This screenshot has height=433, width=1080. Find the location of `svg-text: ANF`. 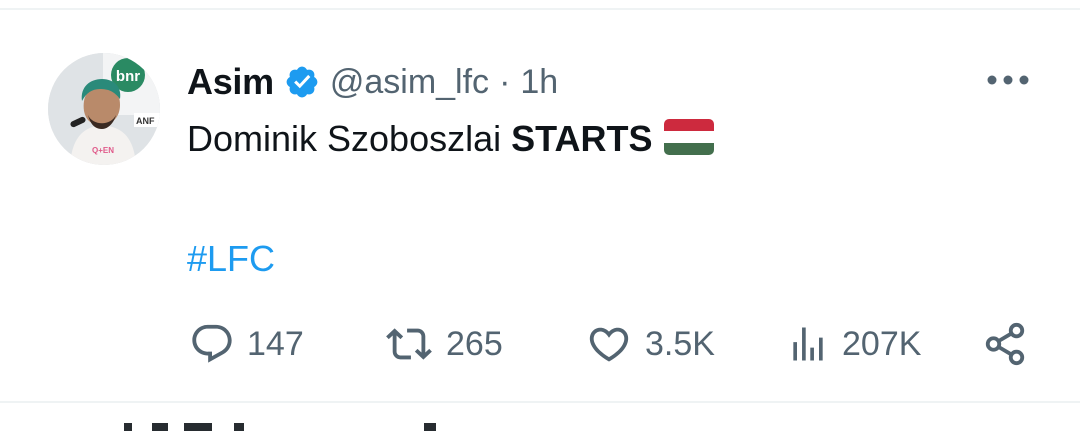

svg-text: ANF is located at coordinates (145, 121).